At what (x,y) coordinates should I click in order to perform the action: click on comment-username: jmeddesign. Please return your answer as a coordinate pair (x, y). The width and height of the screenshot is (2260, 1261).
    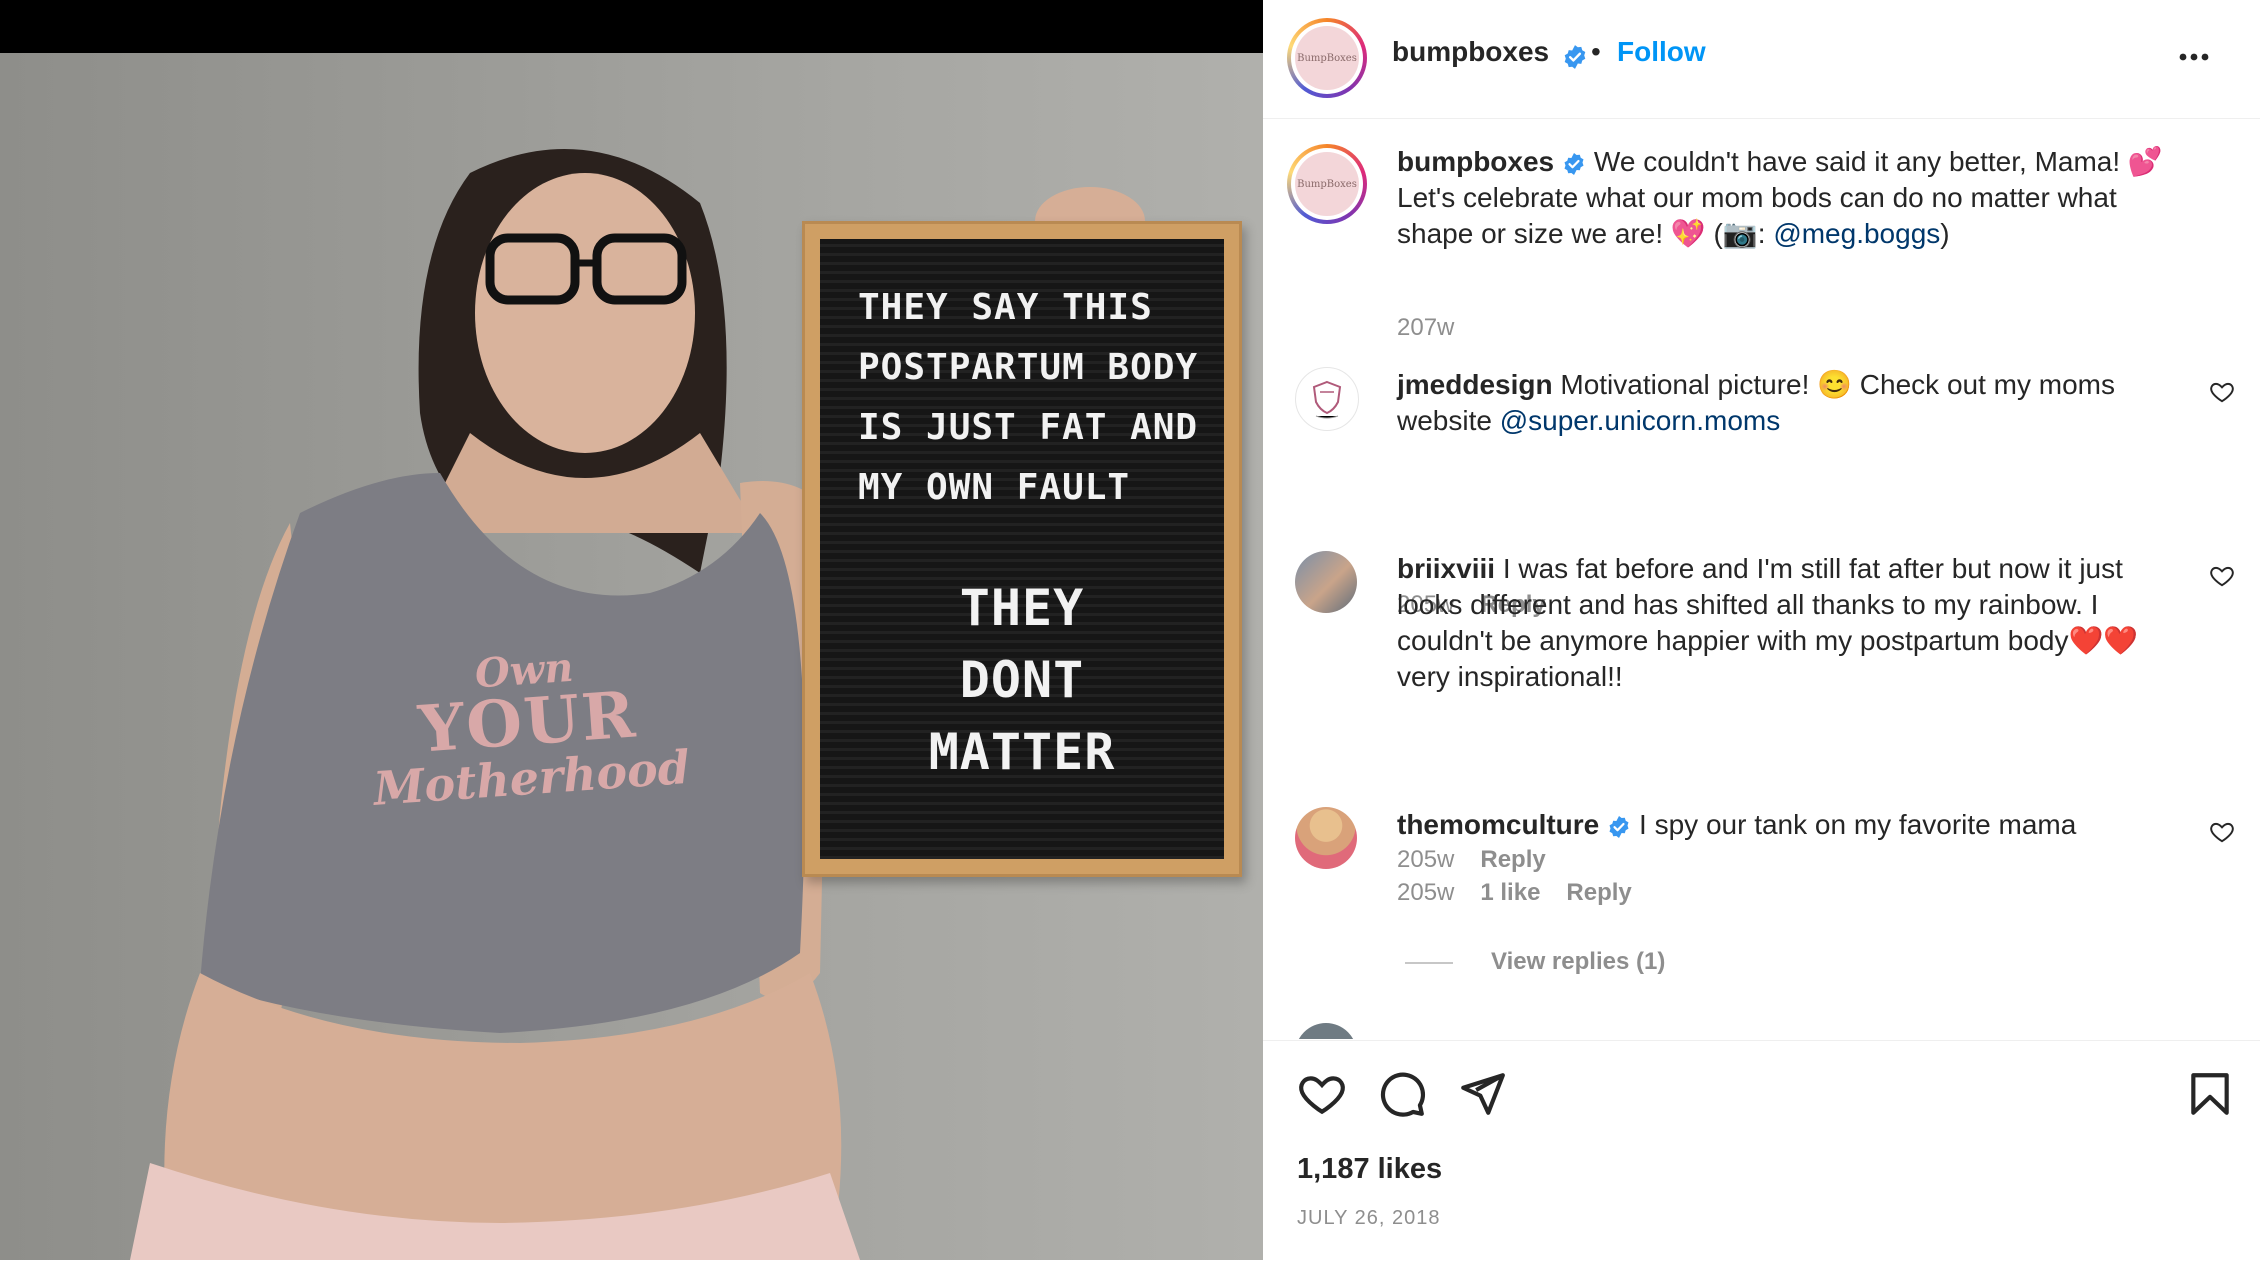
    Looking at the image, I should click on (1475, 384).